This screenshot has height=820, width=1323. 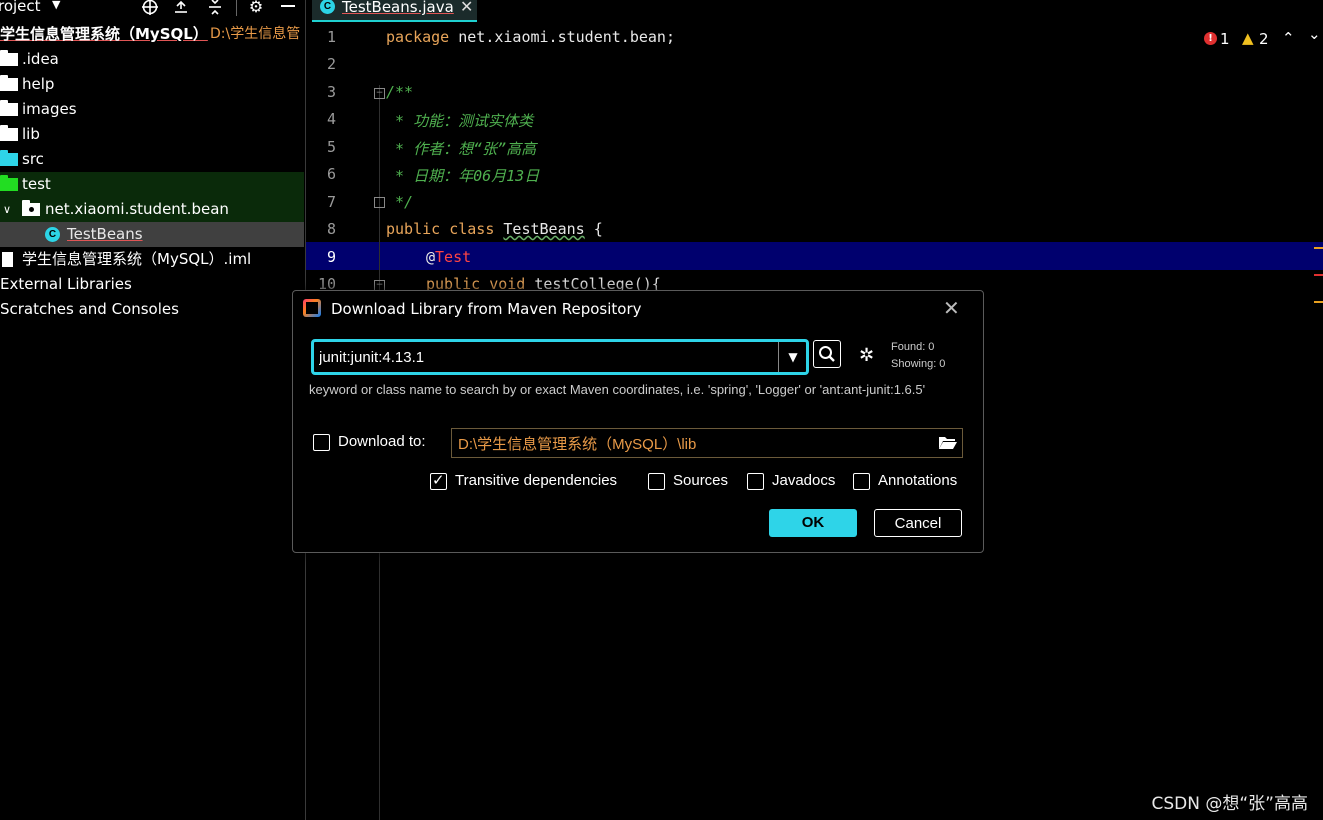 What do you see at coordinates (398, 8) in the screenshot?
I see `tab-label: TestBeans.java` at bounding box center [398, 8].